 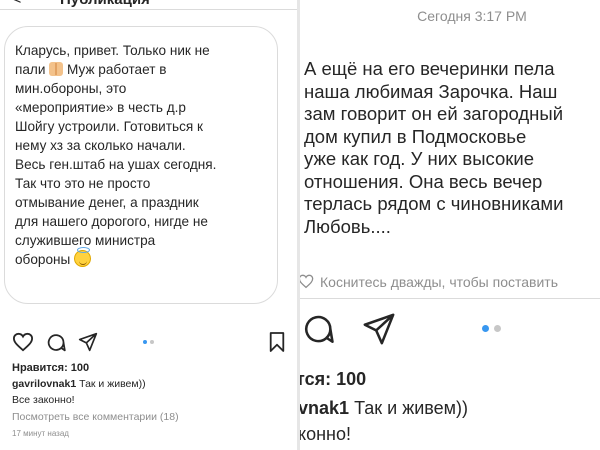 I want to click on double-tap-hint: Коснитесь дважды, чтобы поставить, so click(x=439, y=282).